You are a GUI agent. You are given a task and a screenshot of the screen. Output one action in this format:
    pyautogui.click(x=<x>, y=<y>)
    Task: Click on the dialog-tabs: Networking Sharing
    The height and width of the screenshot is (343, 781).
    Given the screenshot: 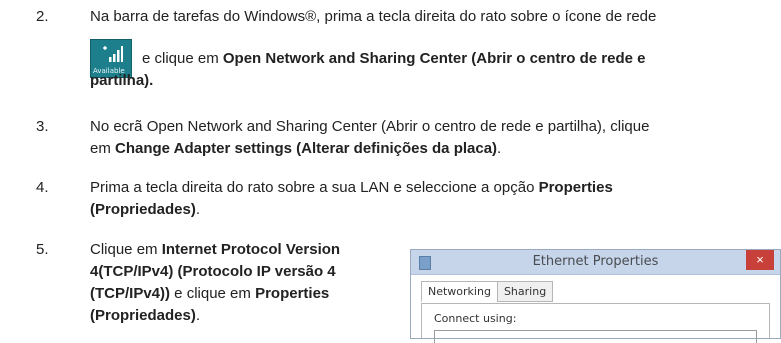 What is the action you would take?
    pyautogui.click(x=487, y=292)
    